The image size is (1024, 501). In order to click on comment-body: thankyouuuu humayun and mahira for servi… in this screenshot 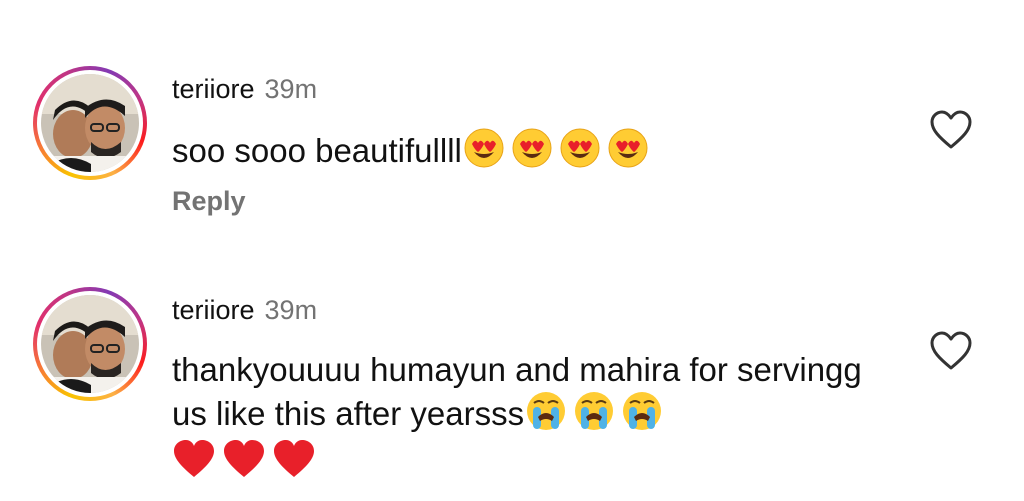, I will do `click(517, 391)`.